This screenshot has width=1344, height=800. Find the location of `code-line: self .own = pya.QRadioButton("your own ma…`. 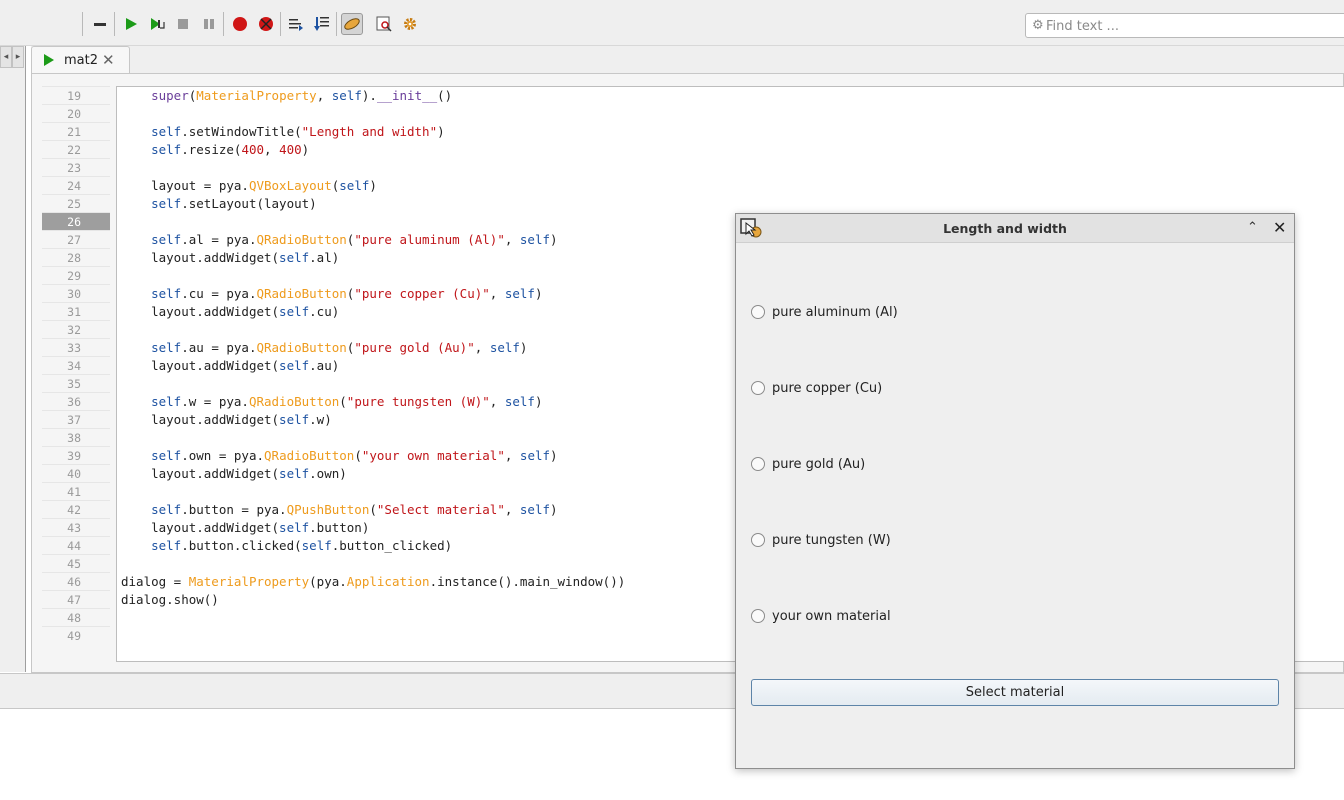

code-line: self .own = pya.QRadioButton("your own ma… is located at coordinates (339, 456).